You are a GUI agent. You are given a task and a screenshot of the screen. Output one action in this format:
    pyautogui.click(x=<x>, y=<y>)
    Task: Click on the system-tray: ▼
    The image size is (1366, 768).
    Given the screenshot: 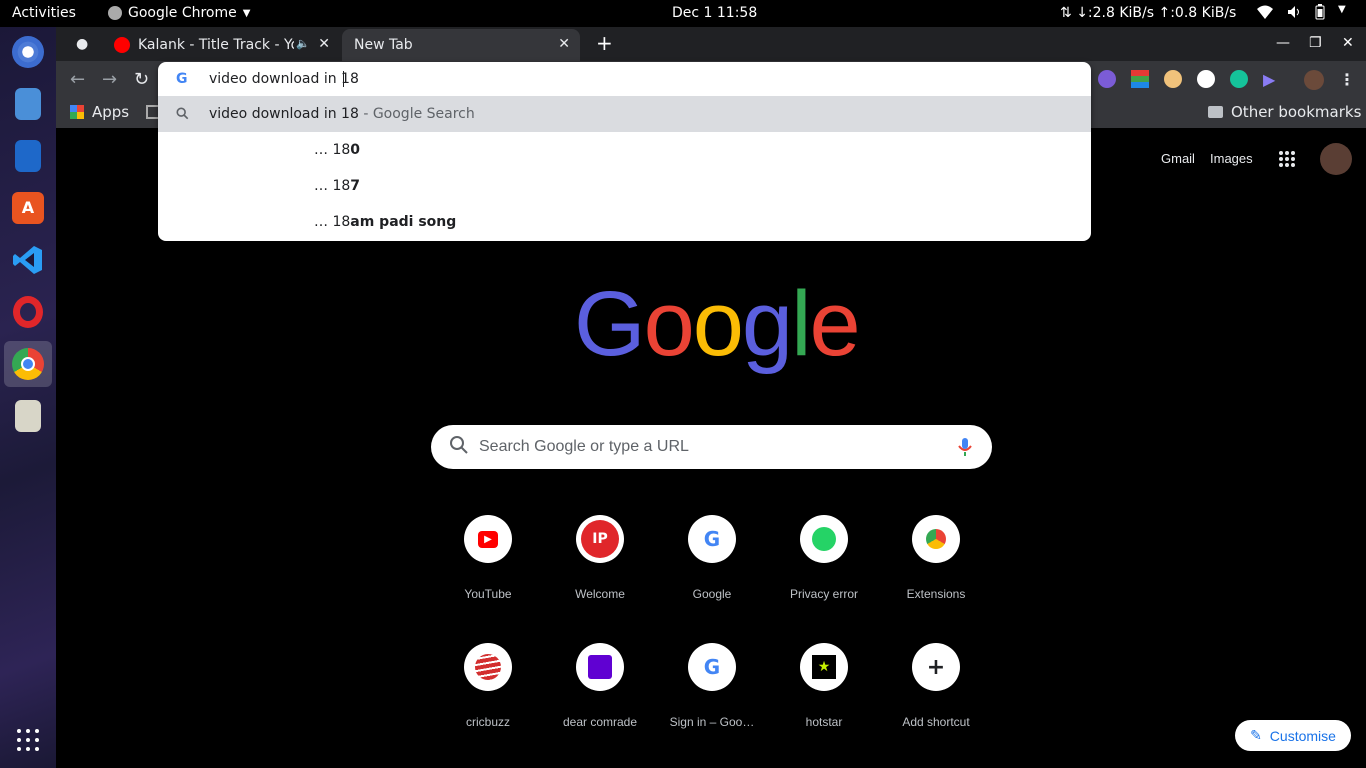 What is the action you would take?
    pyautogui.click(x=1301, y=14)
    